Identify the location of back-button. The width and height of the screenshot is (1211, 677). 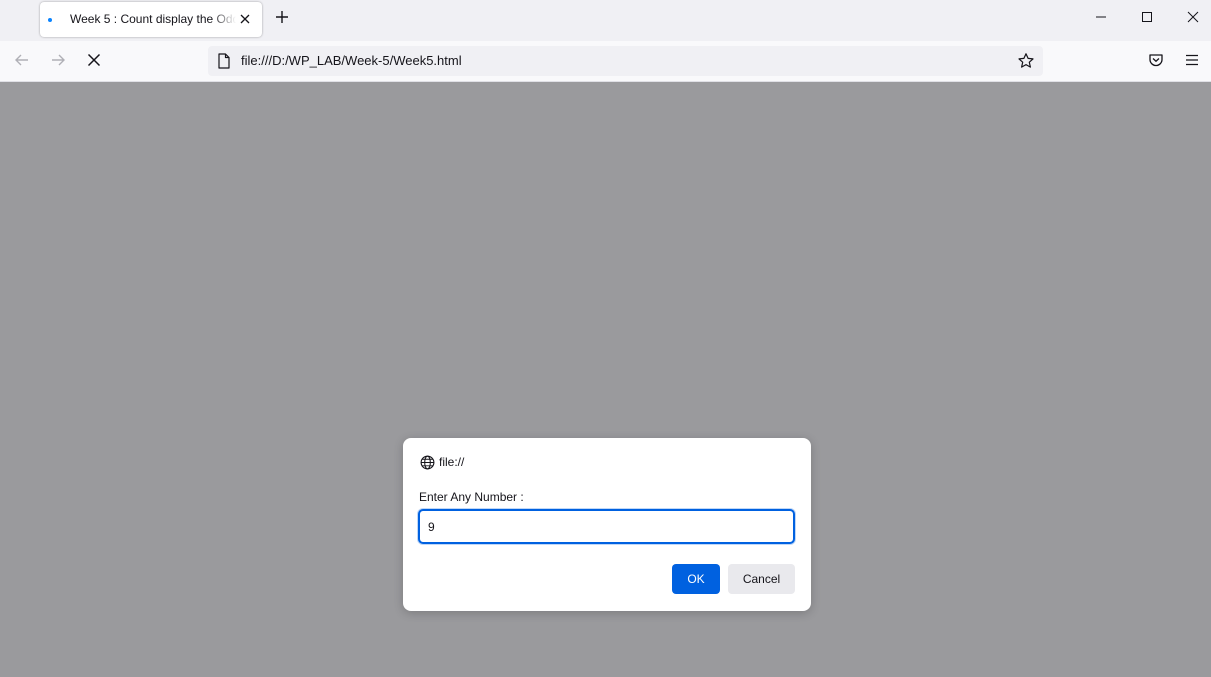
(22, 62).